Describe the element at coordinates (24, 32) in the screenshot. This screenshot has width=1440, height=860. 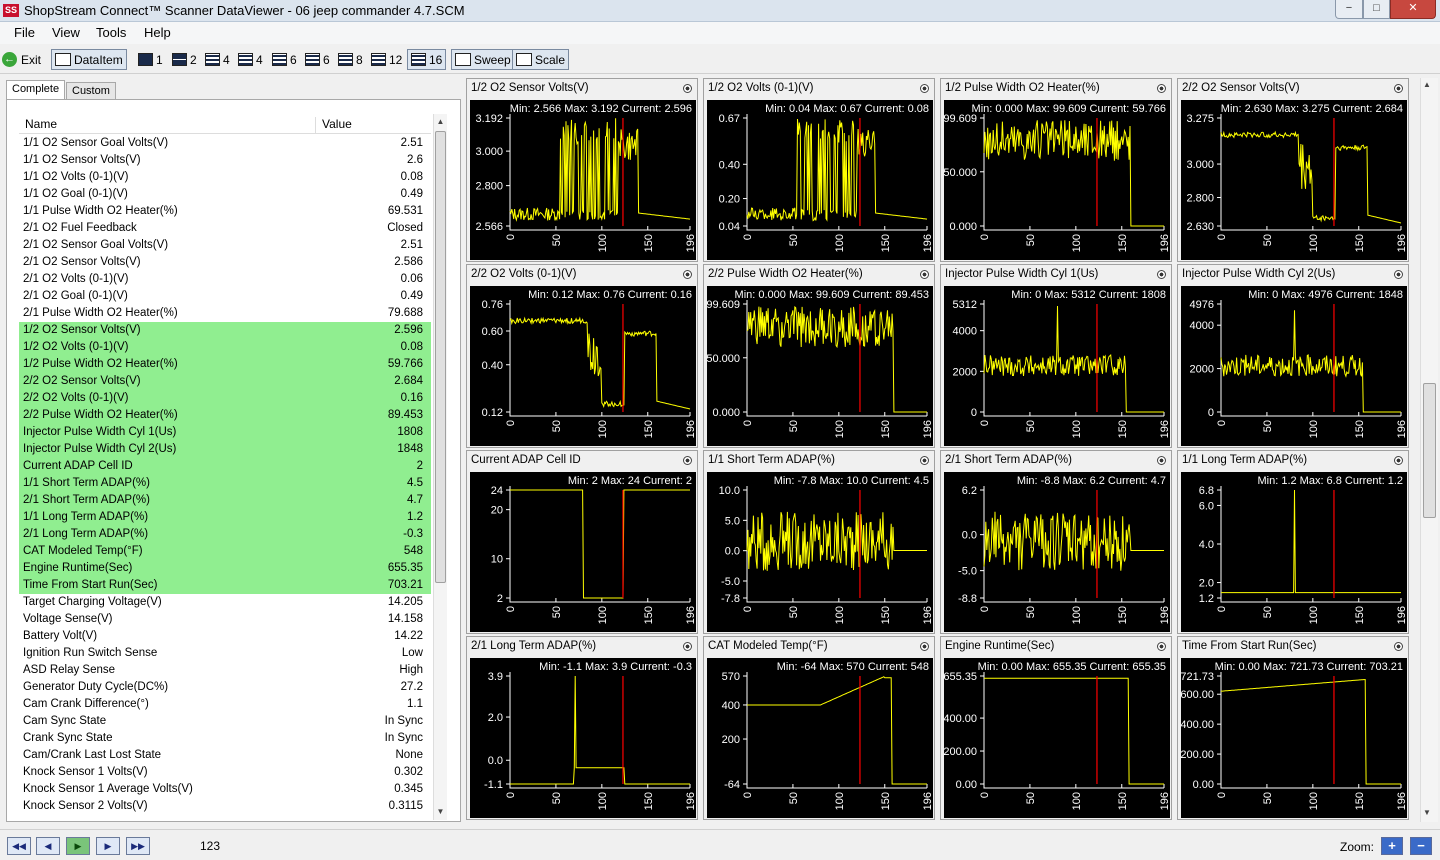
I see `menu-file: File` at that location.